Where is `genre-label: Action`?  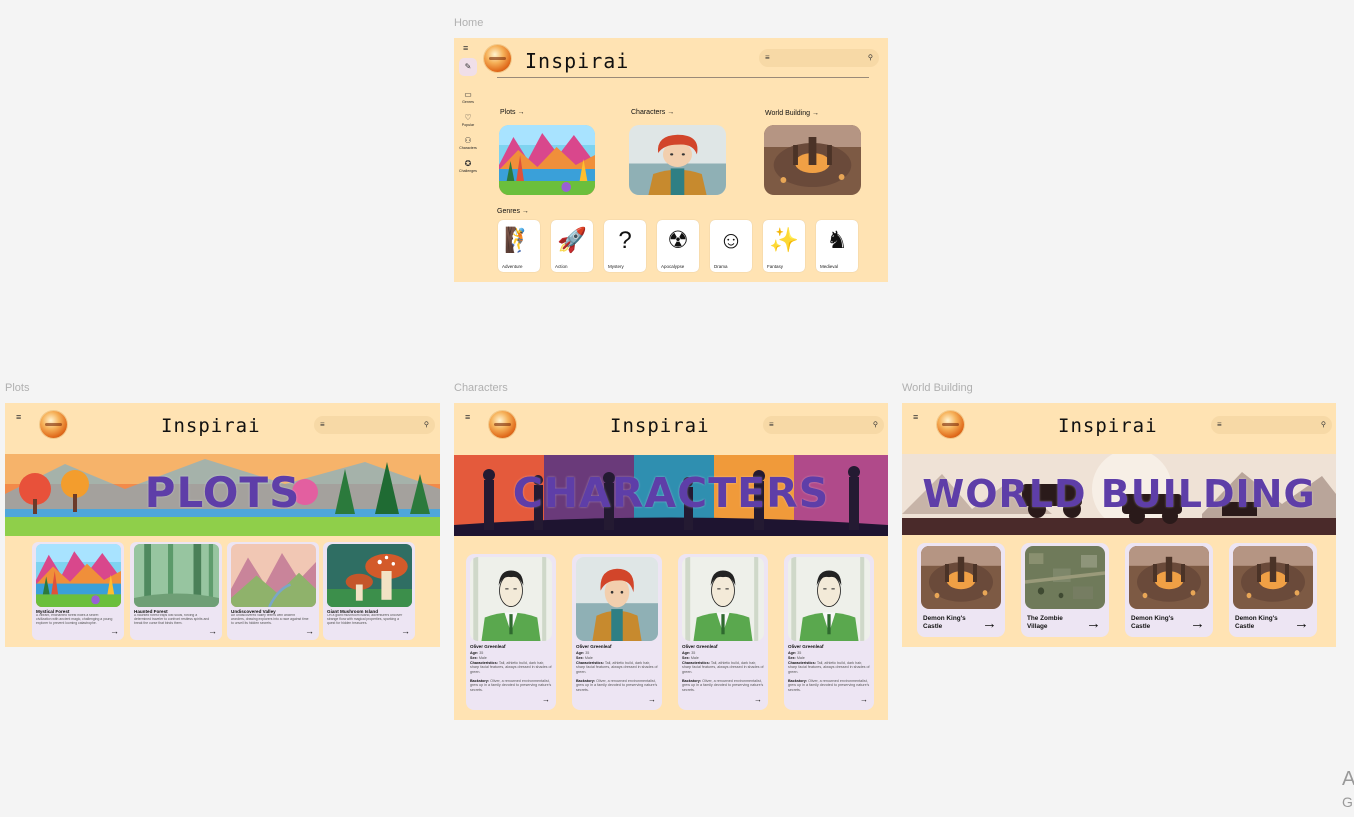
genre-label: Action is located at coordinates (561, 266).